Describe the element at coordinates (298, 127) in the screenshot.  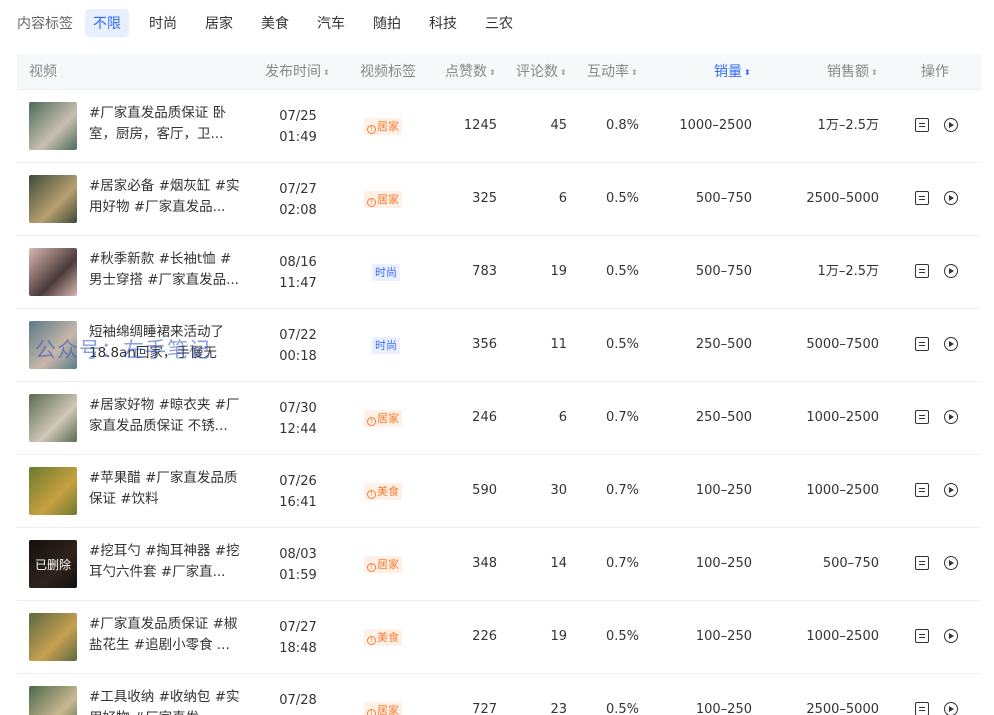
I see `publish-time: 07/25 01:49` at that location.